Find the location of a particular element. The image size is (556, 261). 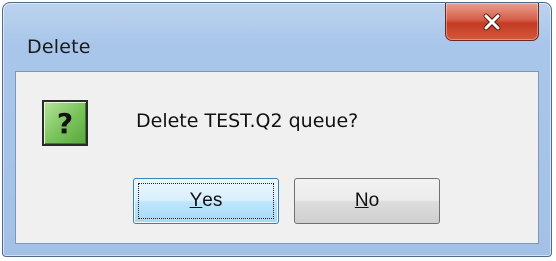

window-title: Delete is located at coordinates (59, 47).